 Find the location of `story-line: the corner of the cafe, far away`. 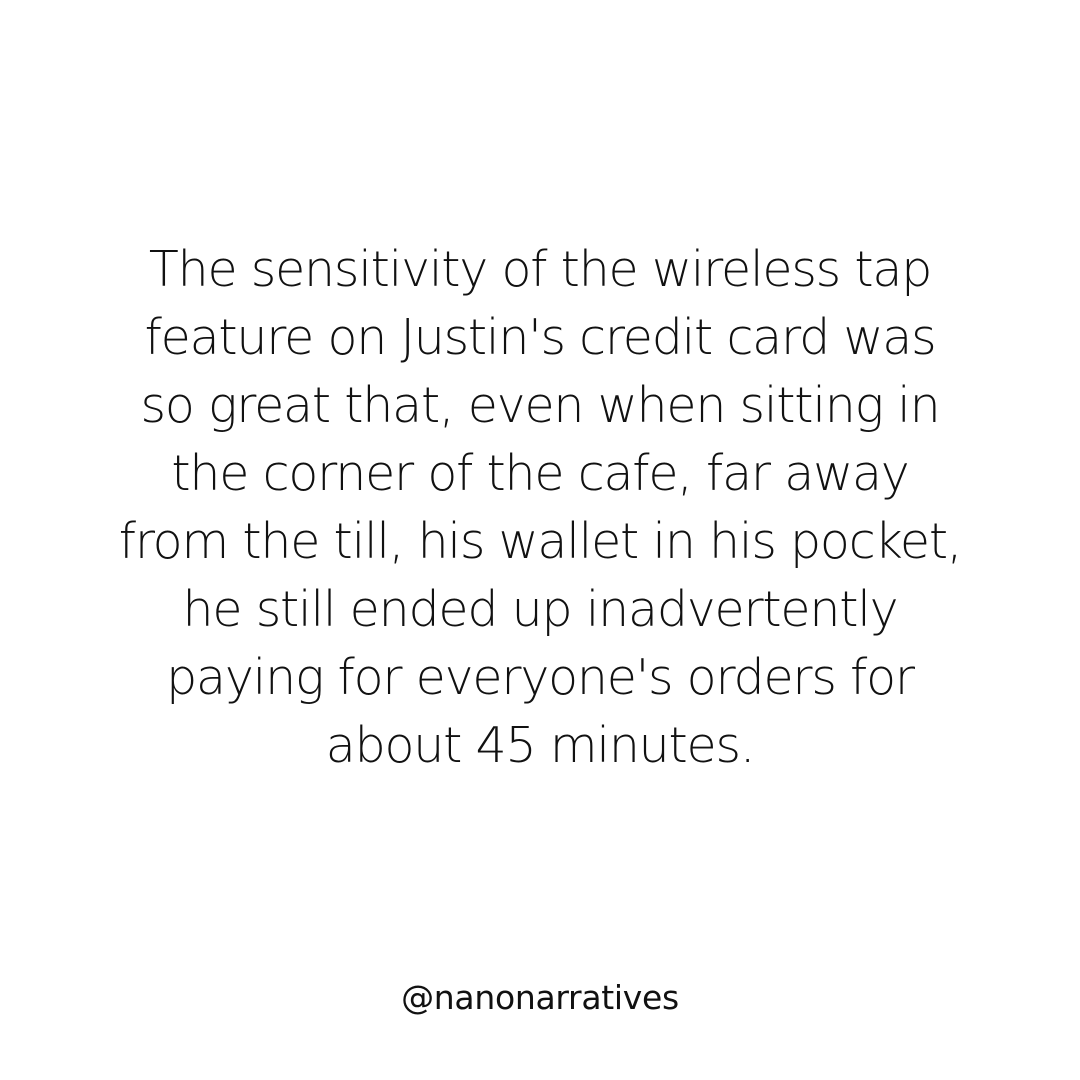

story-line: the corner of the cafe, far away is located at coordinates (540, 473).